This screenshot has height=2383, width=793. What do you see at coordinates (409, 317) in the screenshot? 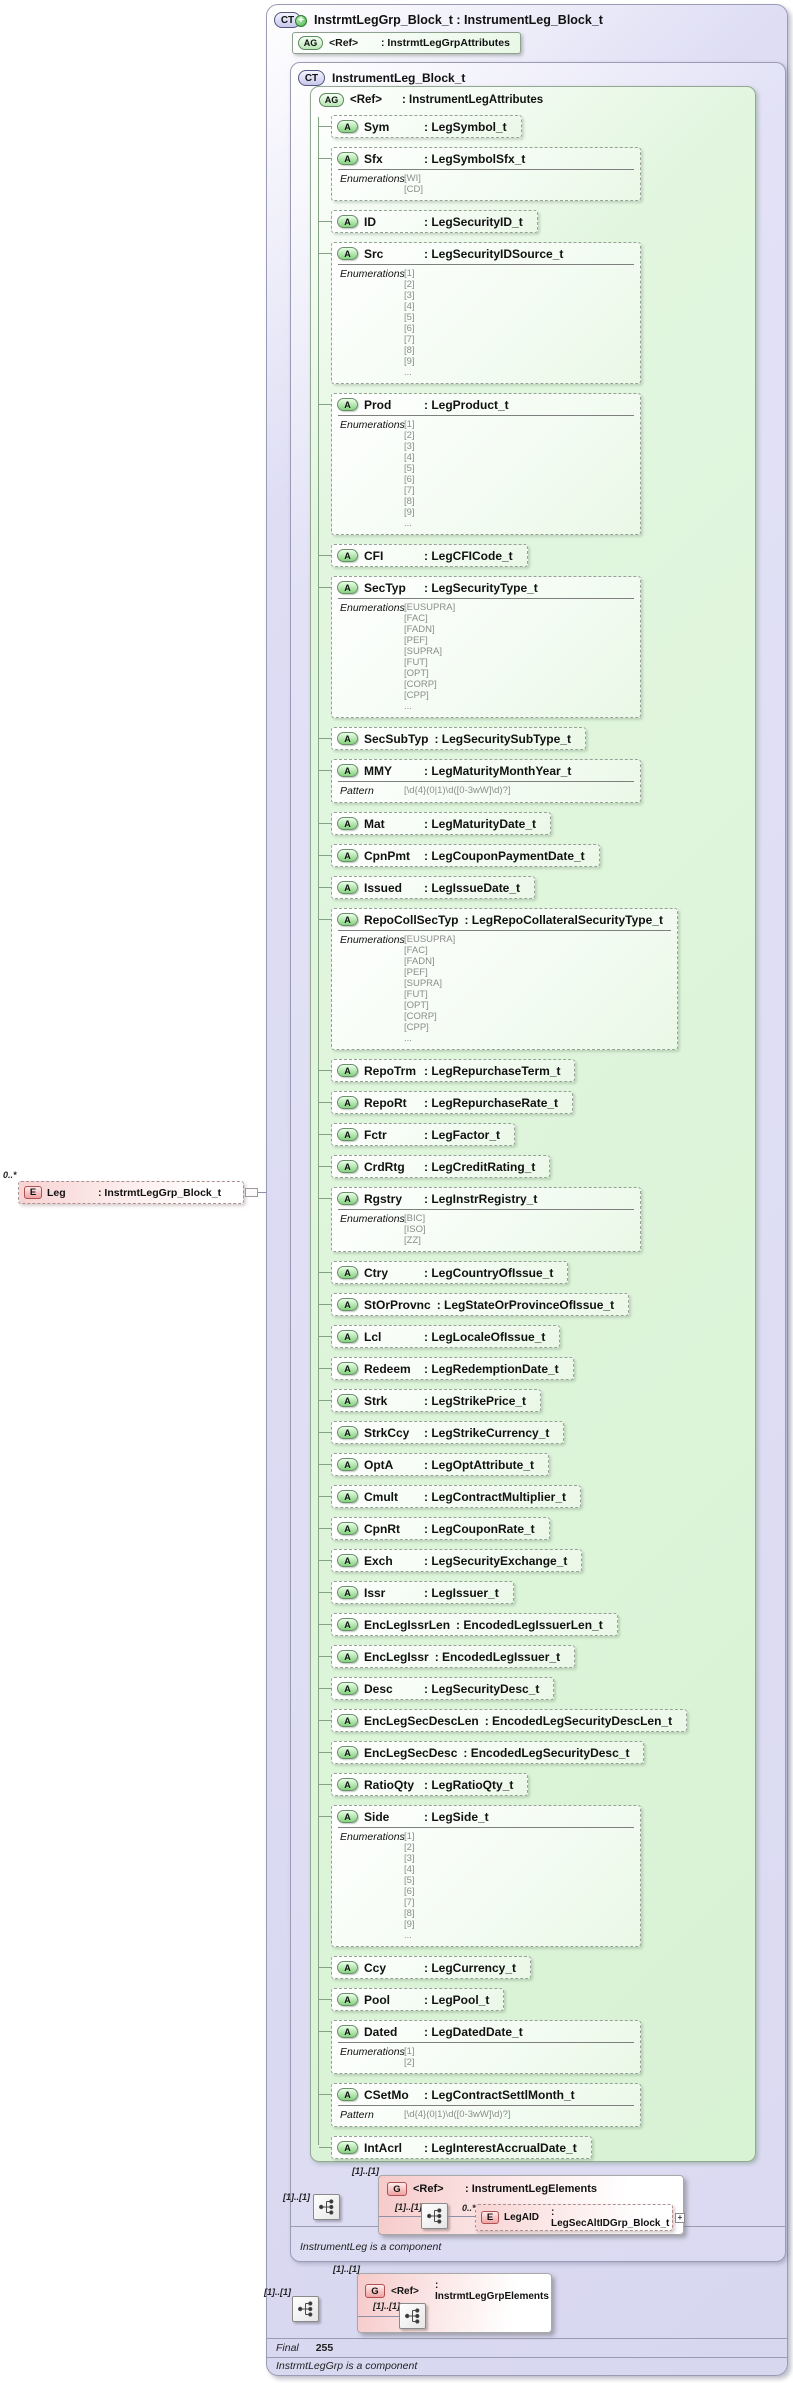
I see `facet-value: [5]` at bounding box center [409, 317].